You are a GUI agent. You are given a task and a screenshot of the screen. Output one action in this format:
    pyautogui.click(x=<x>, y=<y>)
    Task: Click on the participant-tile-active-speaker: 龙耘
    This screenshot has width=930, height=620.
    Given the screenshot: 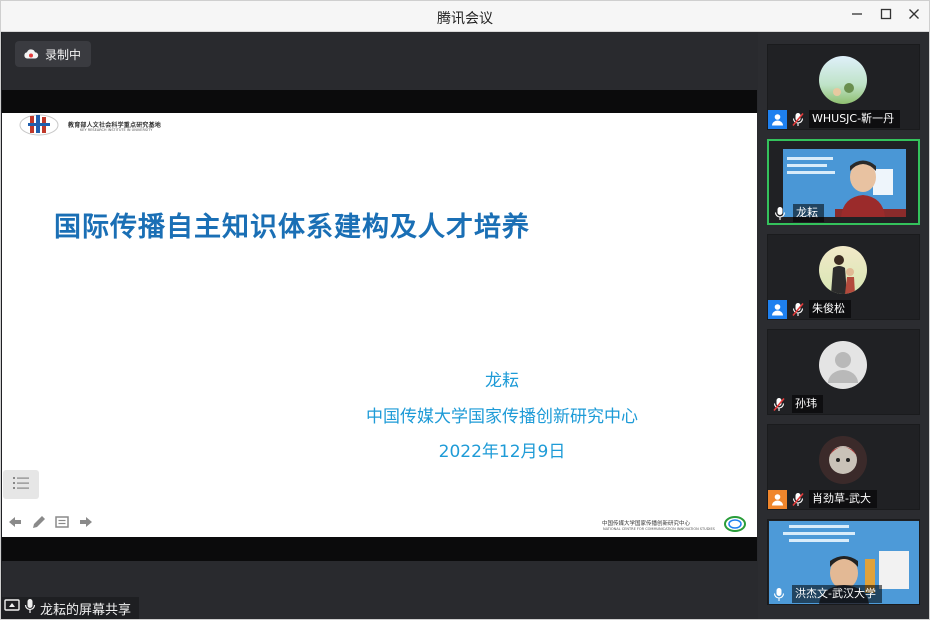 What is the action you would take?
    pyautogui.click(x=843, y=182)
    